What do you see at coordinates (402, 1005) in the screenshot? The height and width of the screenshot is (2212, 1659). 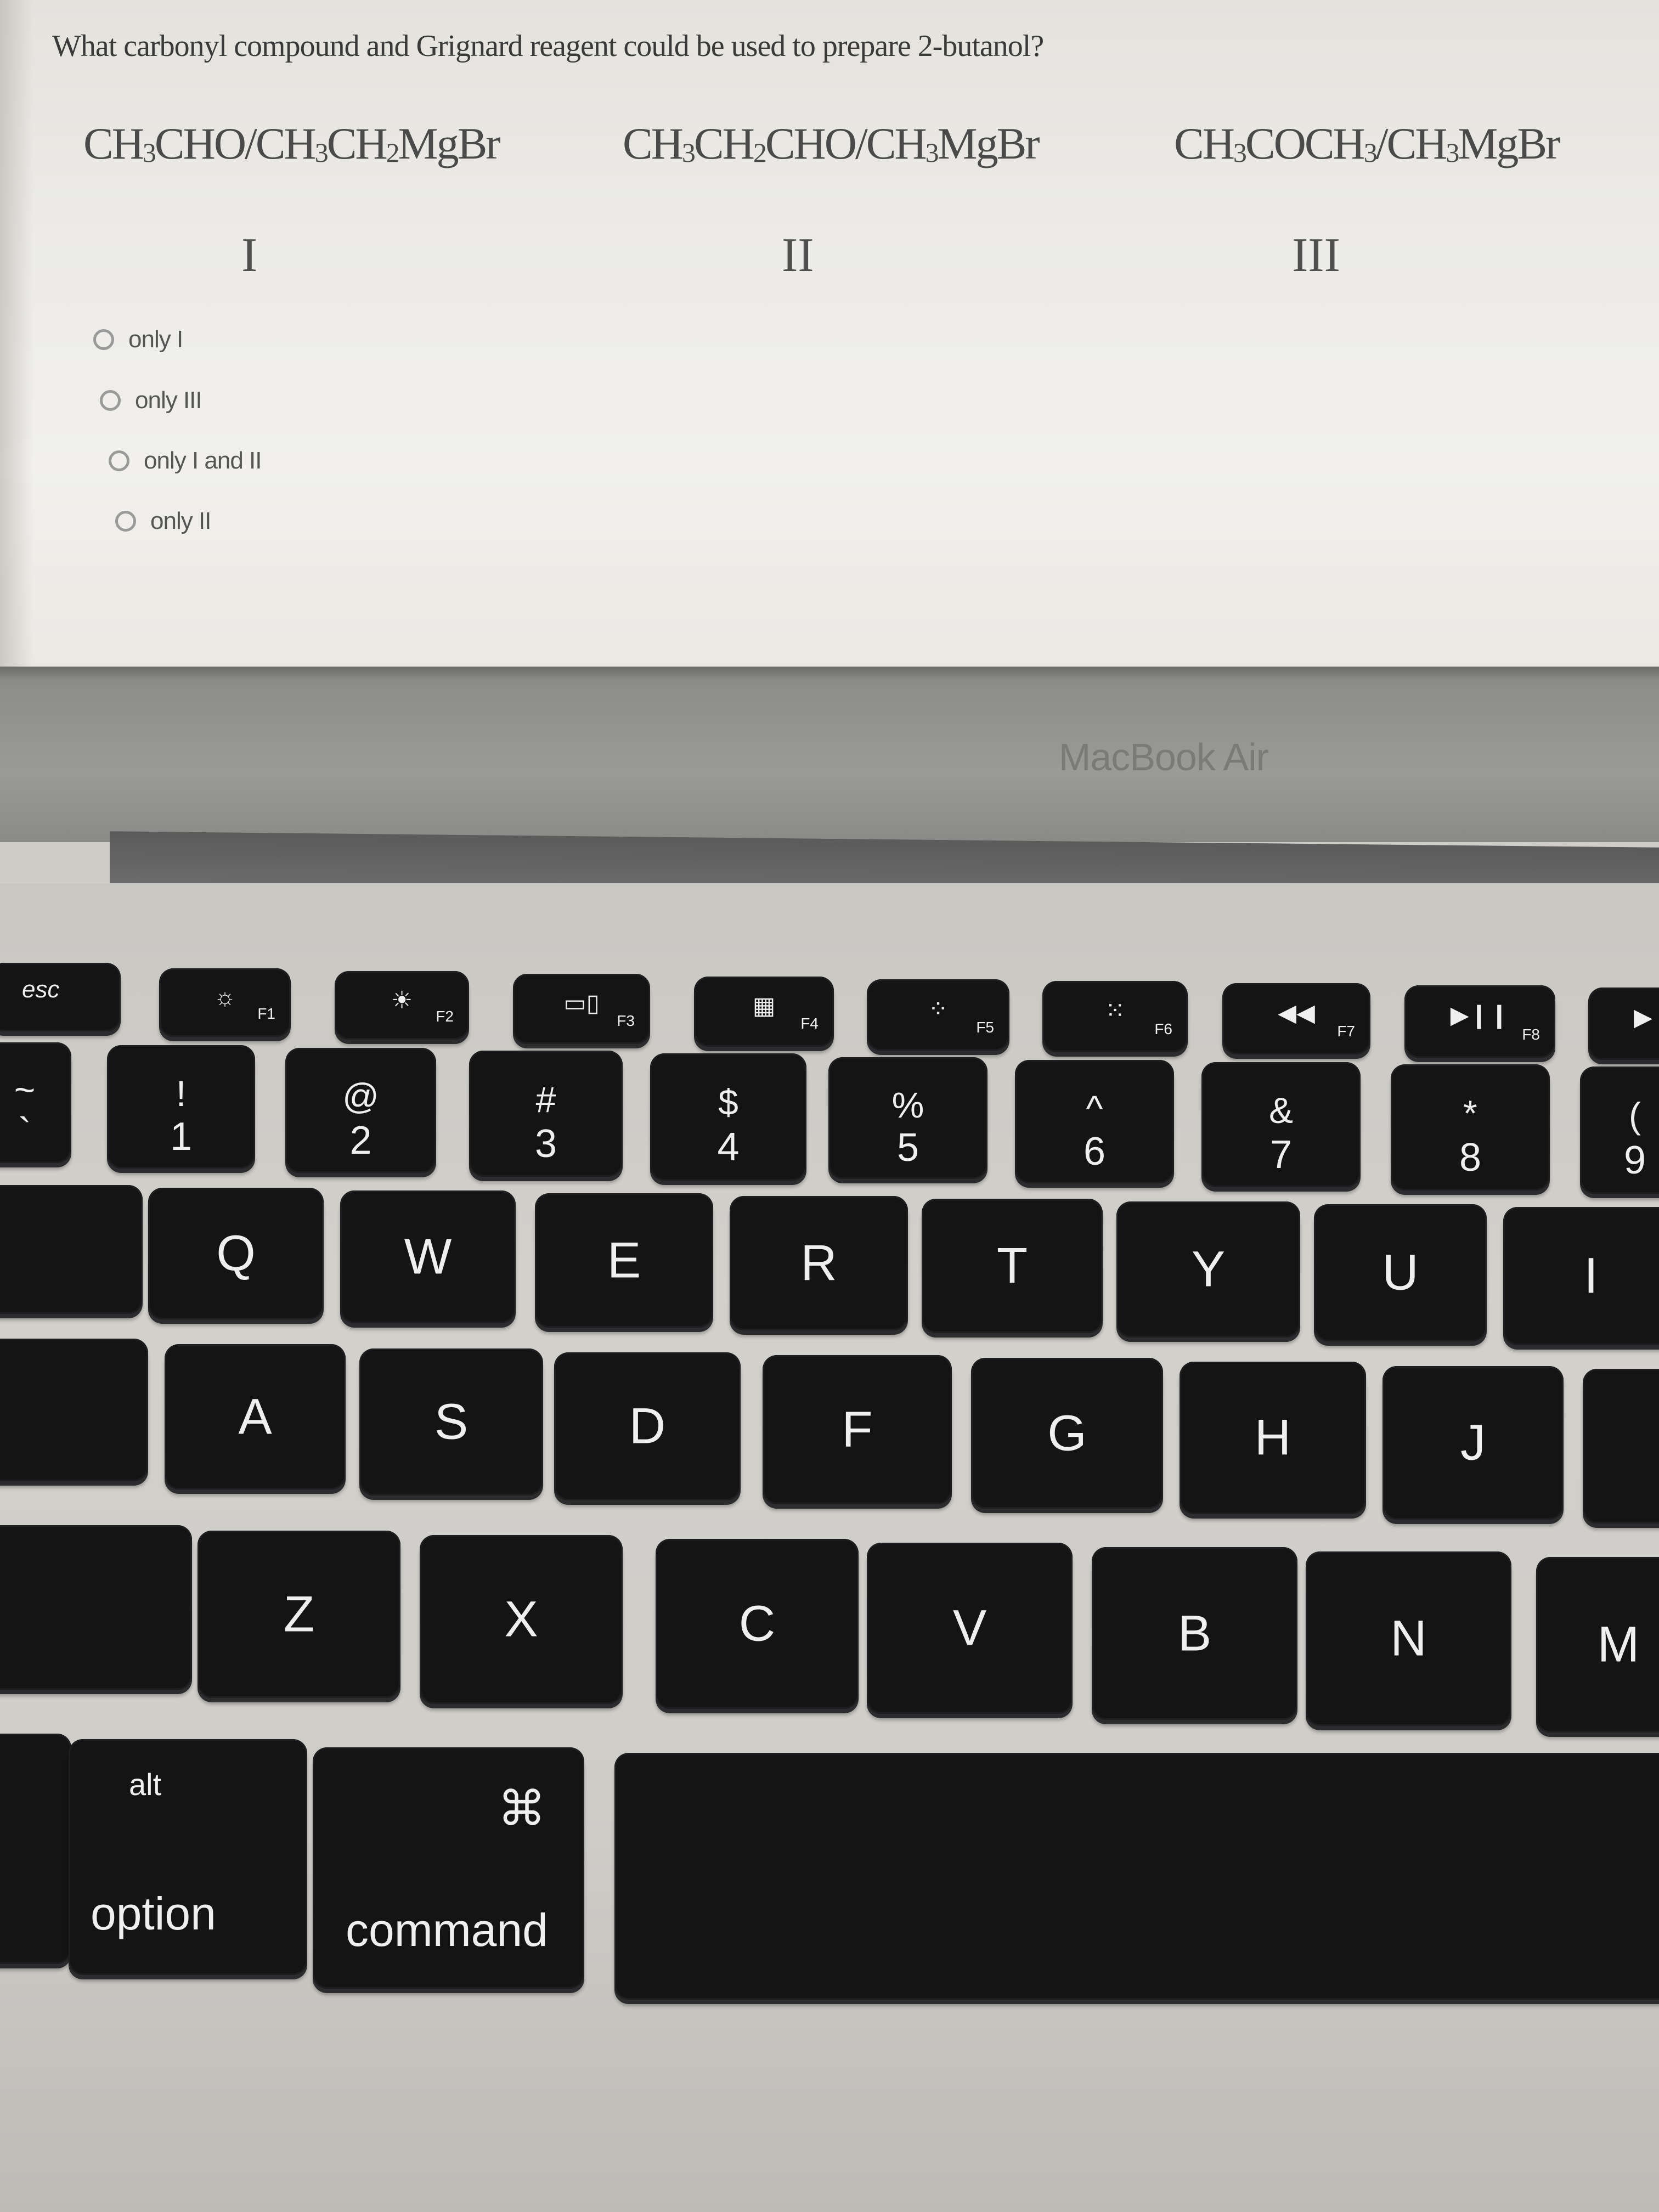 I see `key-f2: ☀ F2` at bounding box center [402, 1005].